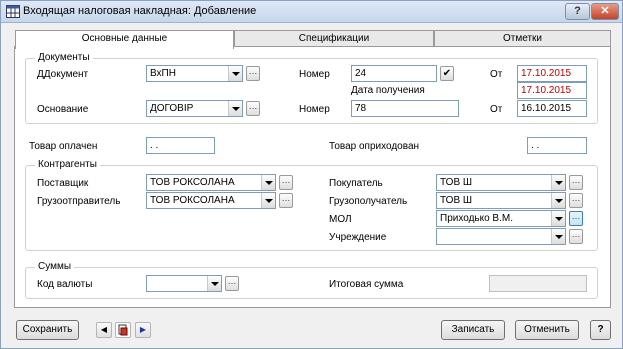 The image size is (623, 349). What do you see at coordinates (140, 11) in the screenshot?
I see `window-title: Входящая налоговая накладная: Добавление` at bounding box center [140, 11].